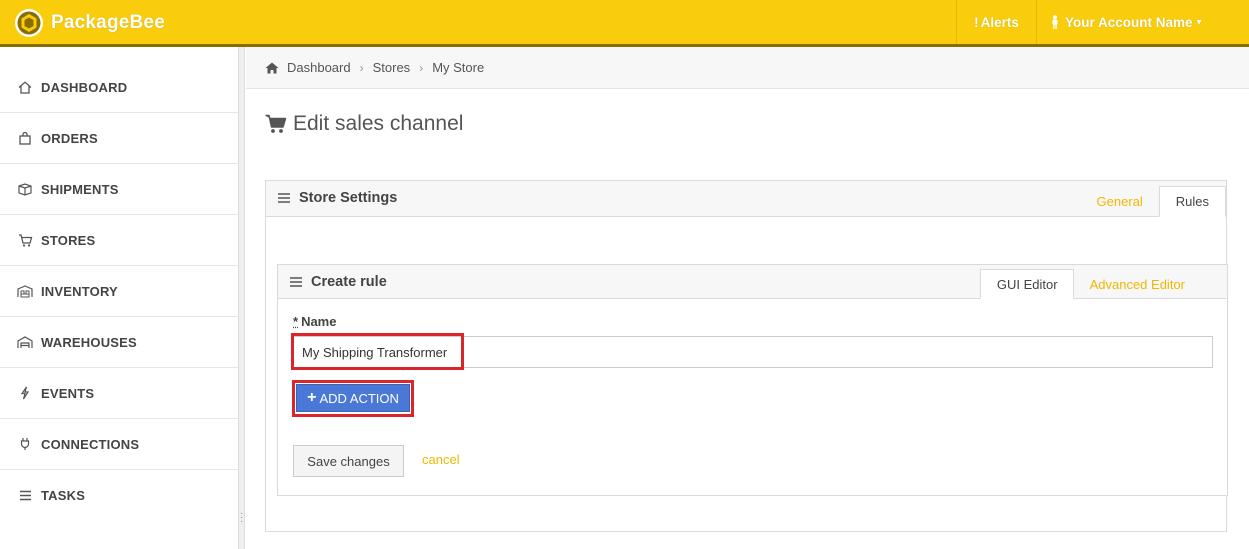  Describe the element at coordinates (378, 123) in the screenshot. I see `page-title-text: Edit sales channel` at that location.